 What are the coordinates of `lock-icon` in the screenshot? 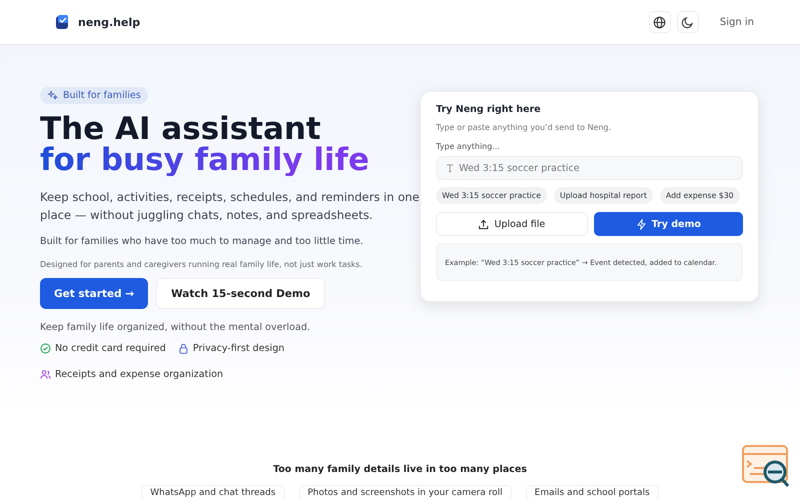 It's located at (183, 348).